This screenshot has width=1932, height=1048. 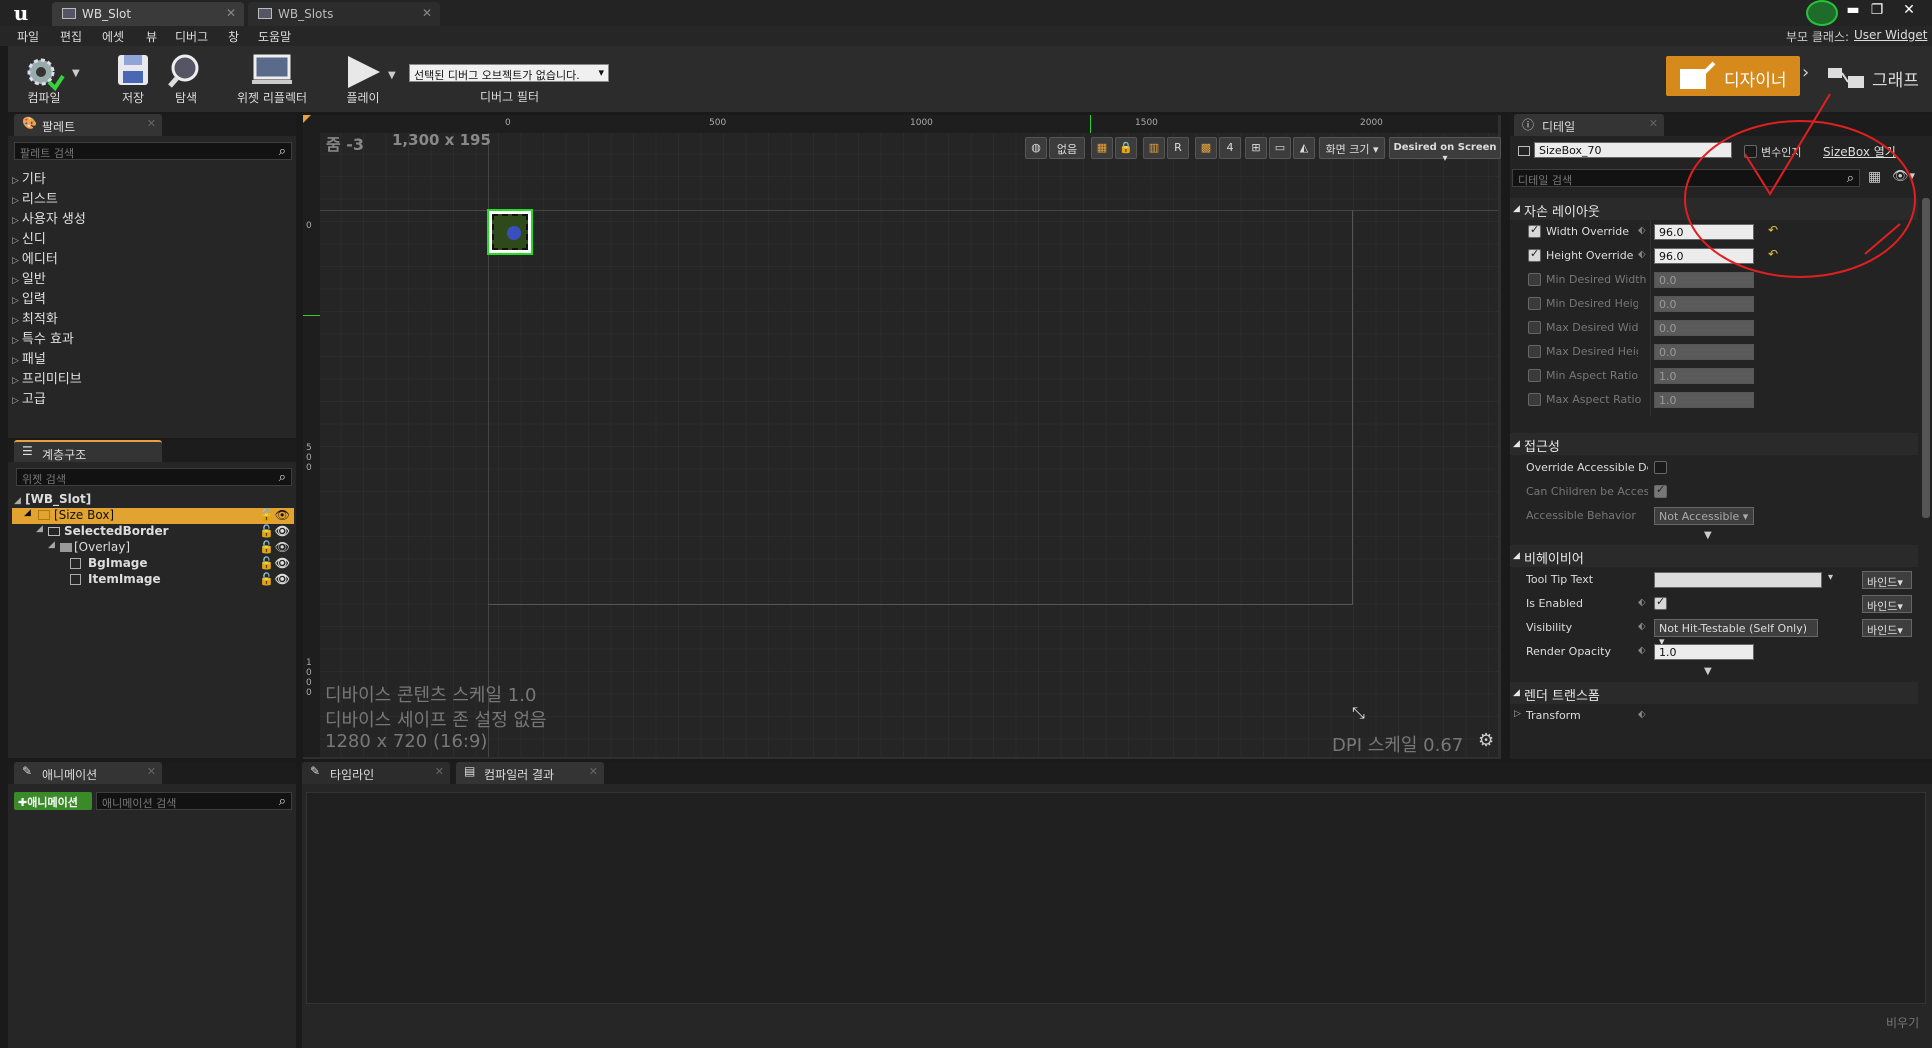 What do you see at coordinates (186, 78) in the screenshot?
I see `browse-button: 탐색` at bounding box center [186, 78].